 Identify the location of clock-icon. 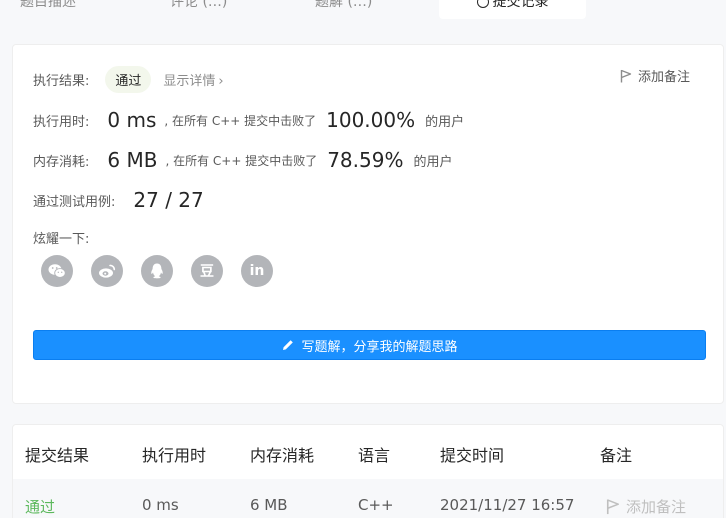
(482, 4).